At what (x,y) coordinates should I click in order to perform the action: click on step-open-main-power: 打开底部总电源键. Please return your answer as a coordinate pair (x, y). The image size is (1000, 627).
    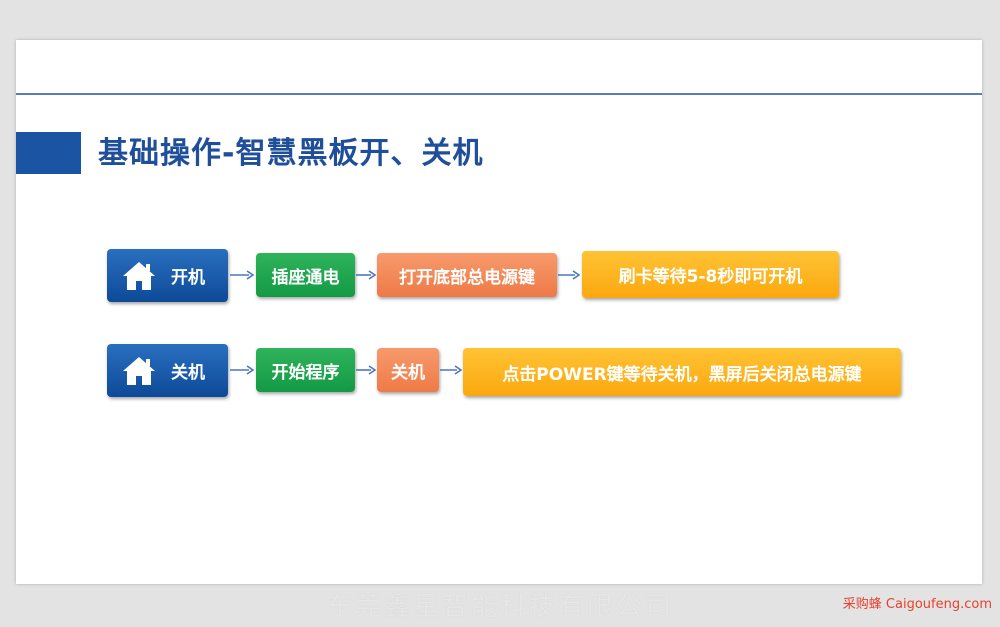
    Looking at the image, I should click on (467, 275).